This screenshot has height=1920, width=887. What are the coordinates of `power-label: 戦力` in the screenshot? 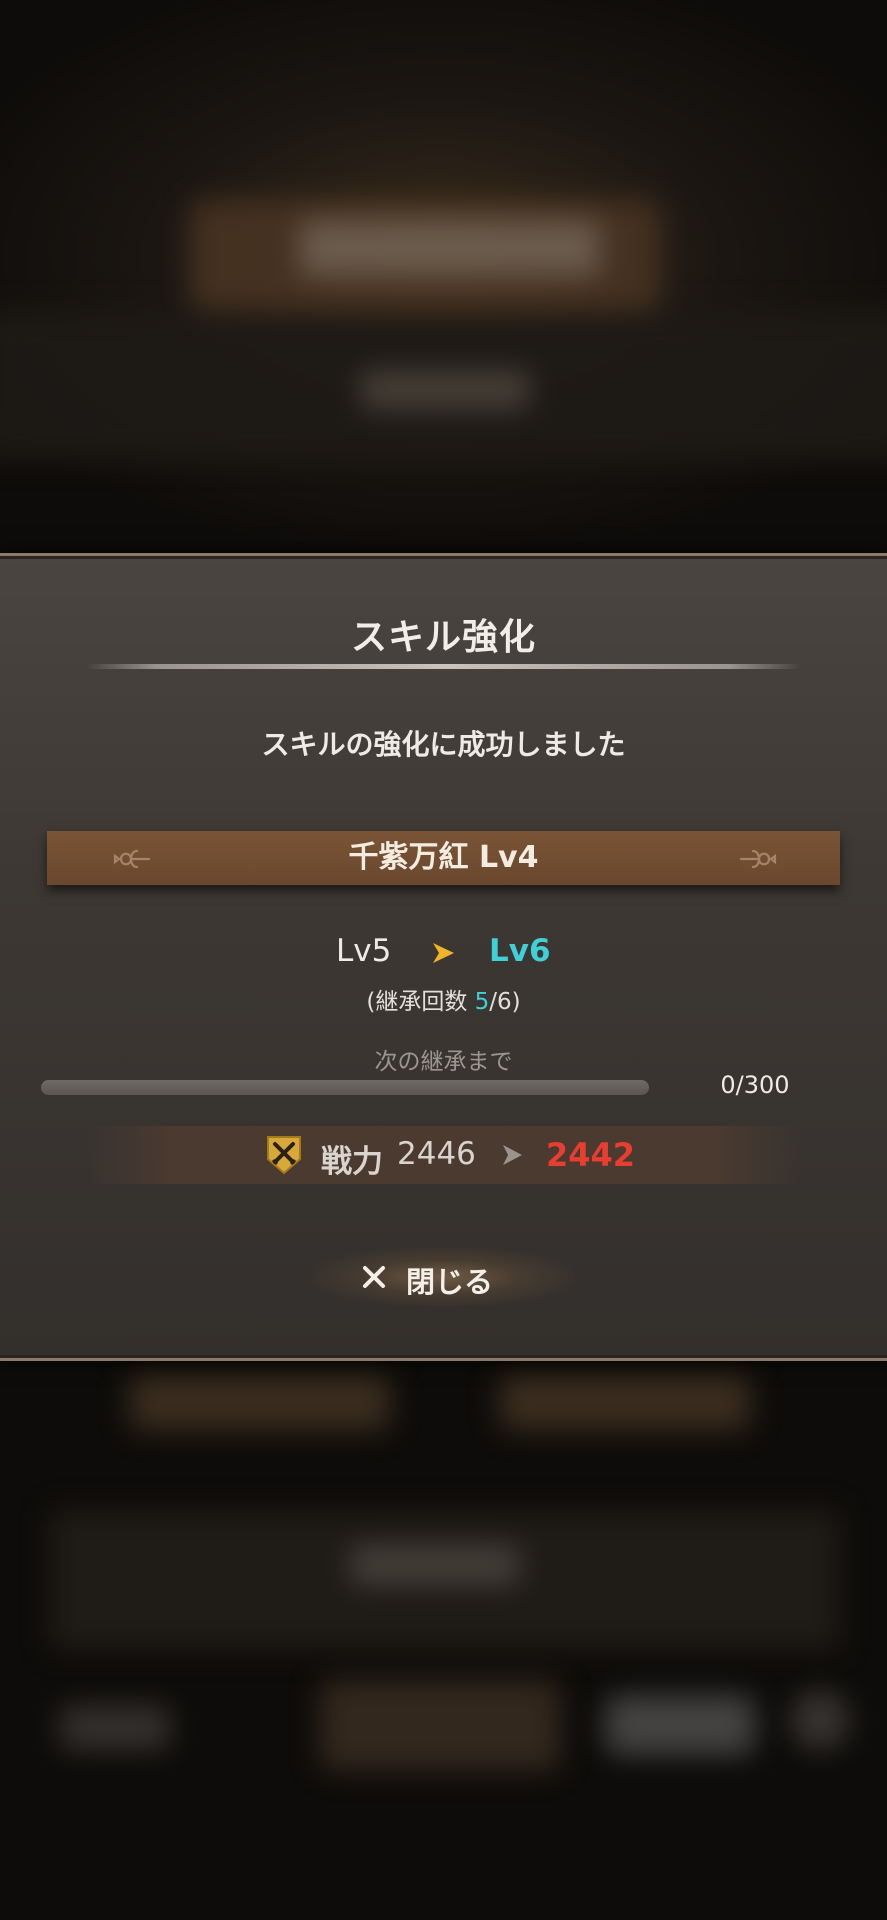 It's located at (352, 1162).